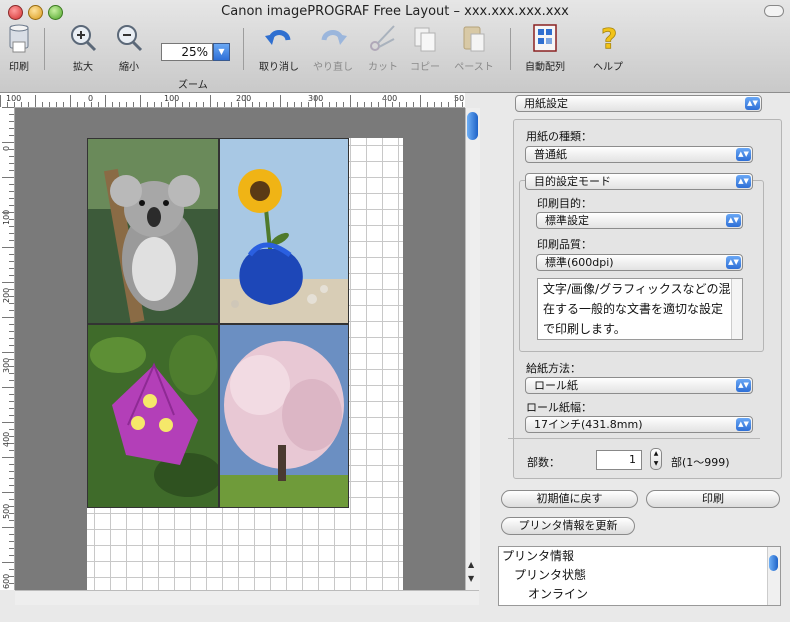  Describe the element at coordinates (471, 564) in the screenshot. I see `scroll-up-arrow: ▲` at that location.